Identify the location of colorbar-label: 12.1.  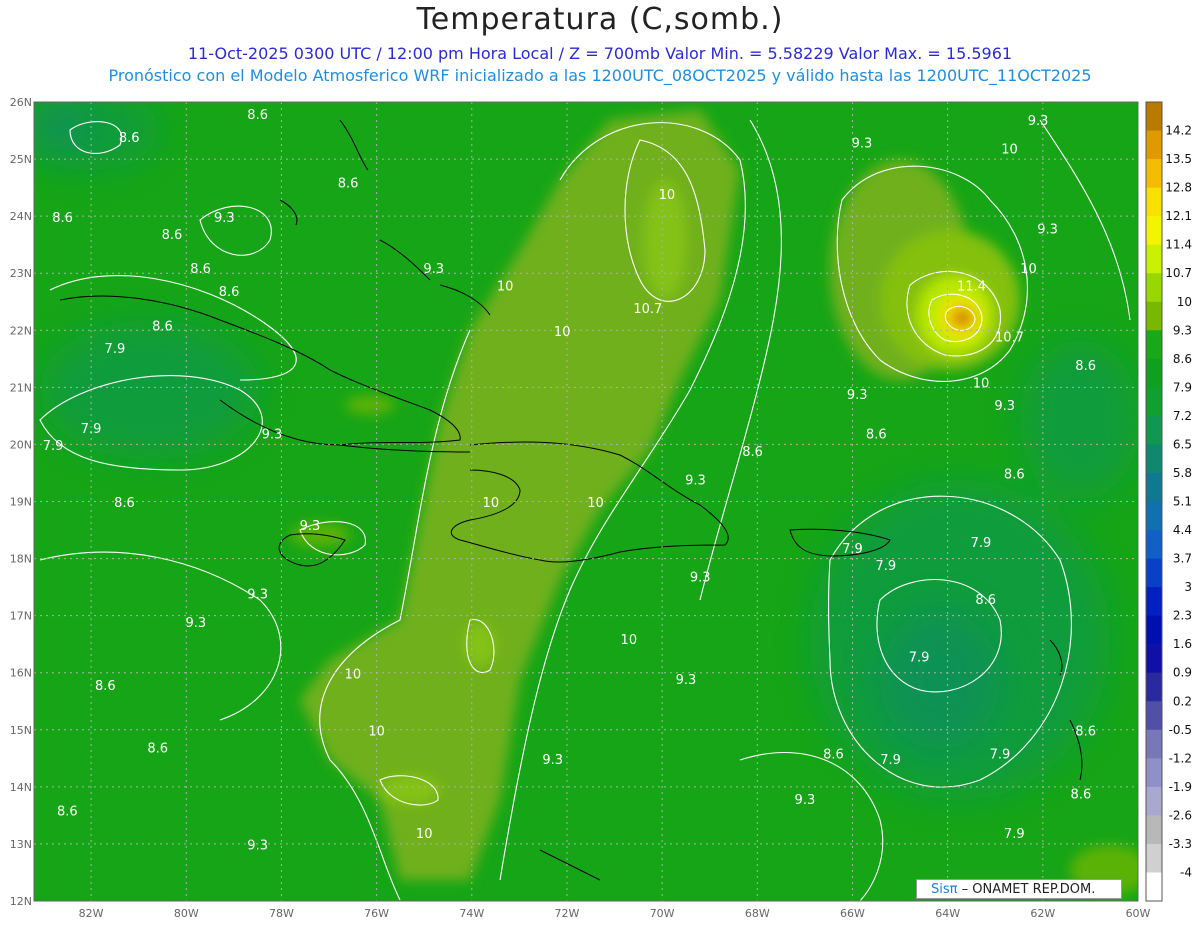
(1178, 216).